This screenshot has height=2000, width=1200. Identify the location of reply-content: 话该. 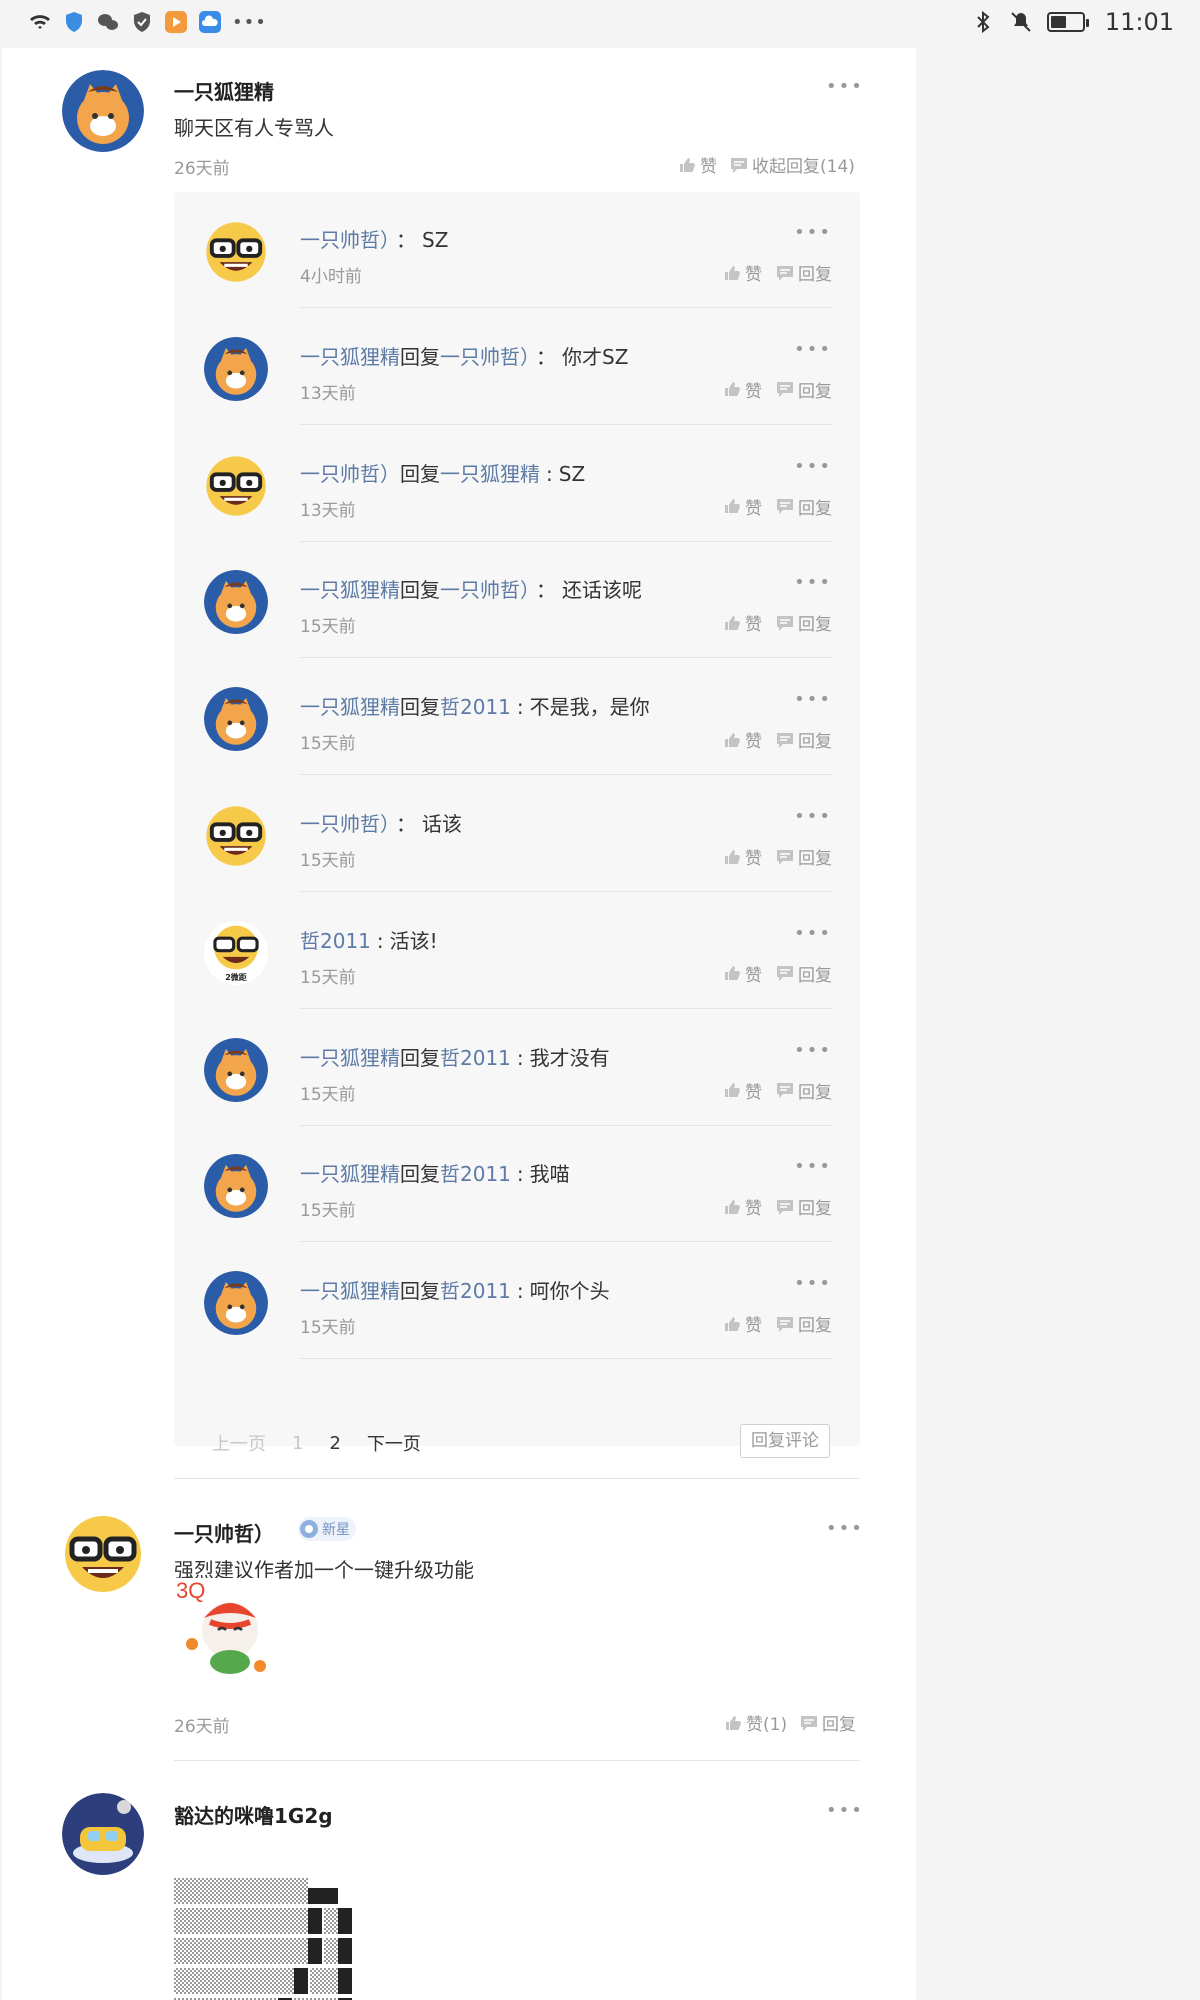
(442, 824).